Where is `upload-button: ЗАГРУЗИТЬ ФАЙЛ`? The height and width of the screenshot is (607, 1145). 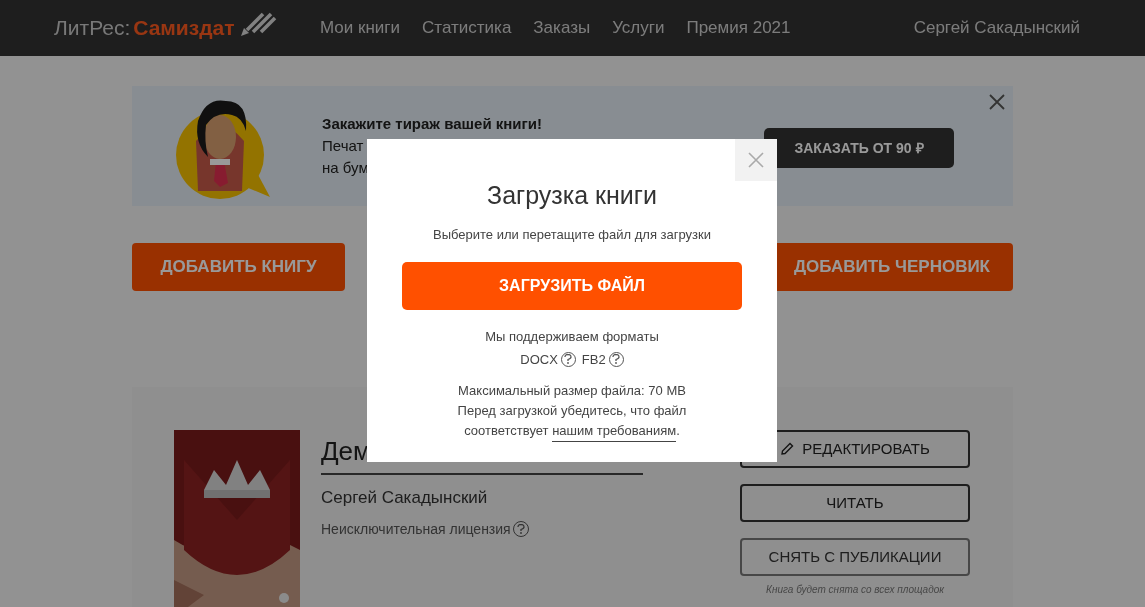
upload-button: ЗАГРУЗИТЬ ФАЙЛ is located at coordinates (572, 286).